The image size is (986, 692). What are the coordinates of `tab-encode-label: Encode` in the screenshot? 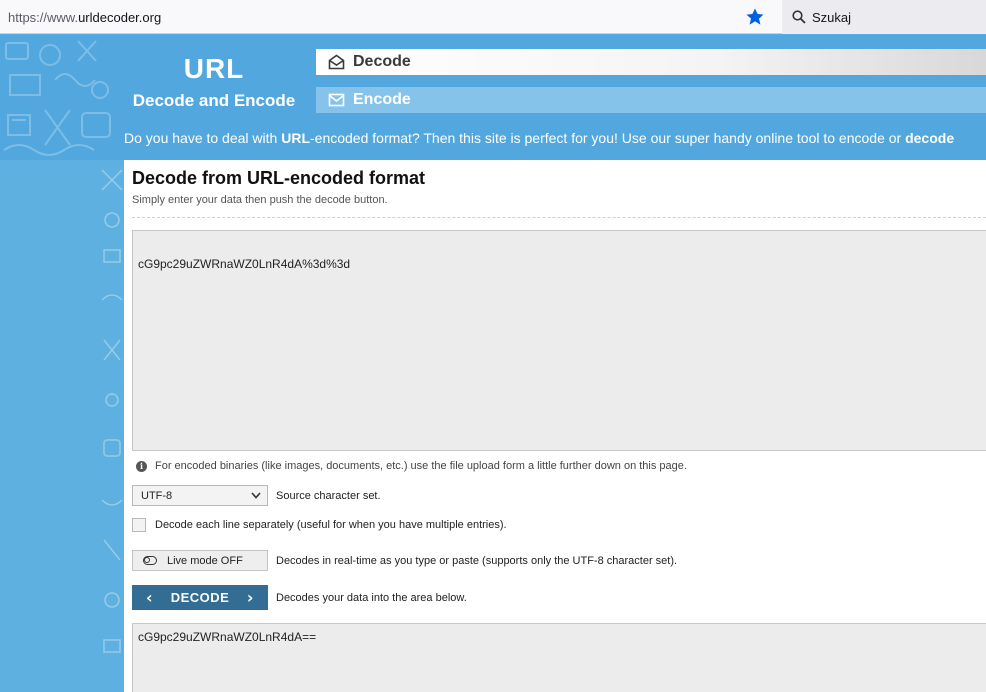 It's located at (382, 99).